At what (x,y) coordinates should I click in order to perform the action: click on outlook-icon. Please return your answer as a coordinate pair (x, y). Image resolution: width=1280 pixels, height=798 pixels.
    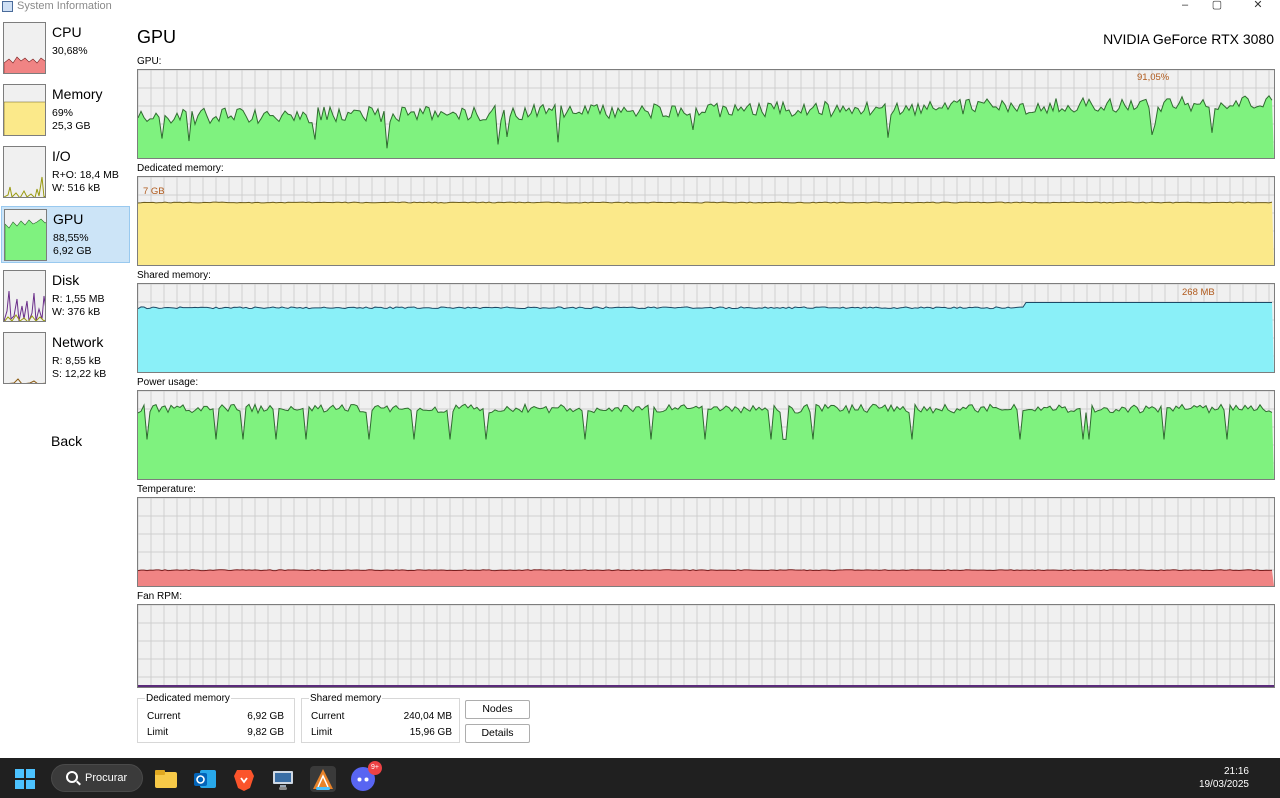
    Looking at the image, I should click on (205, 779).